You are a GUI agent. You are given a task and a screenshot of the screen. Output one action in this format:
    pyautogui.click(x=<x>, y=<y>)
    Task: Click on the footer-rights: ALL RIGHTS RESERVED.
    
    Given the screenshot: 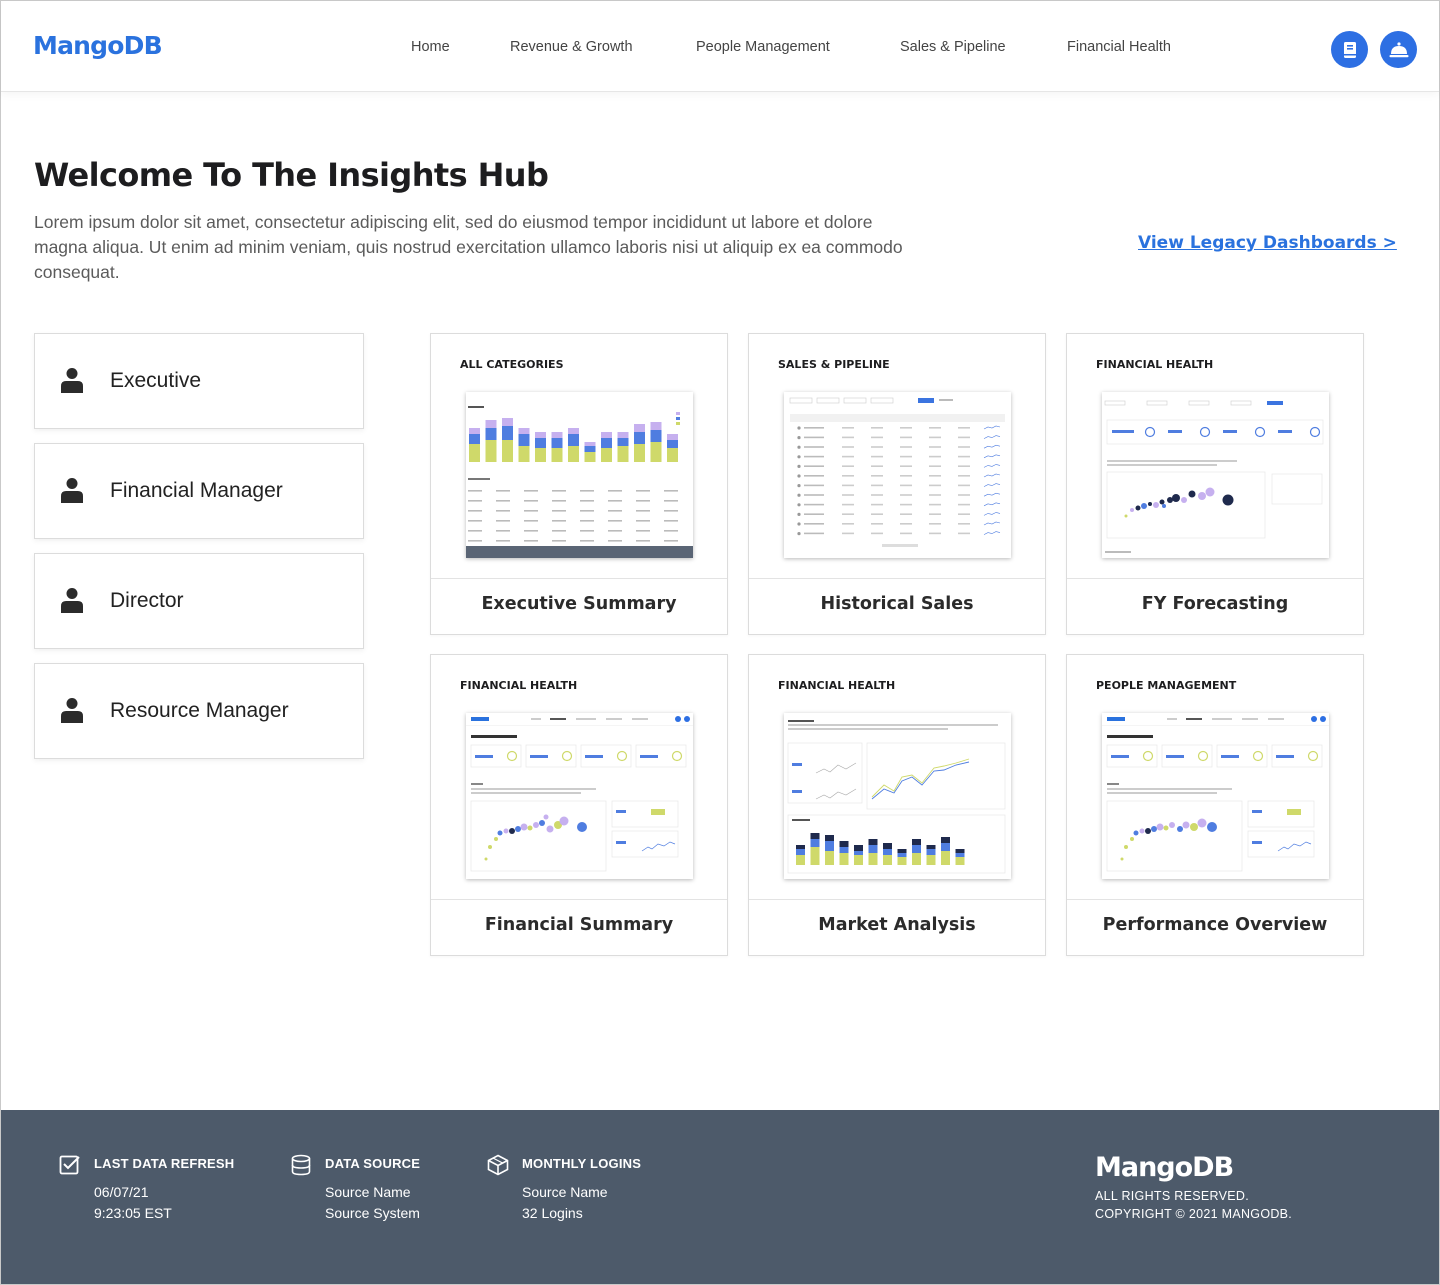 What is the action you would take?
    pyautogui.click(x=1172, y=1196)
    